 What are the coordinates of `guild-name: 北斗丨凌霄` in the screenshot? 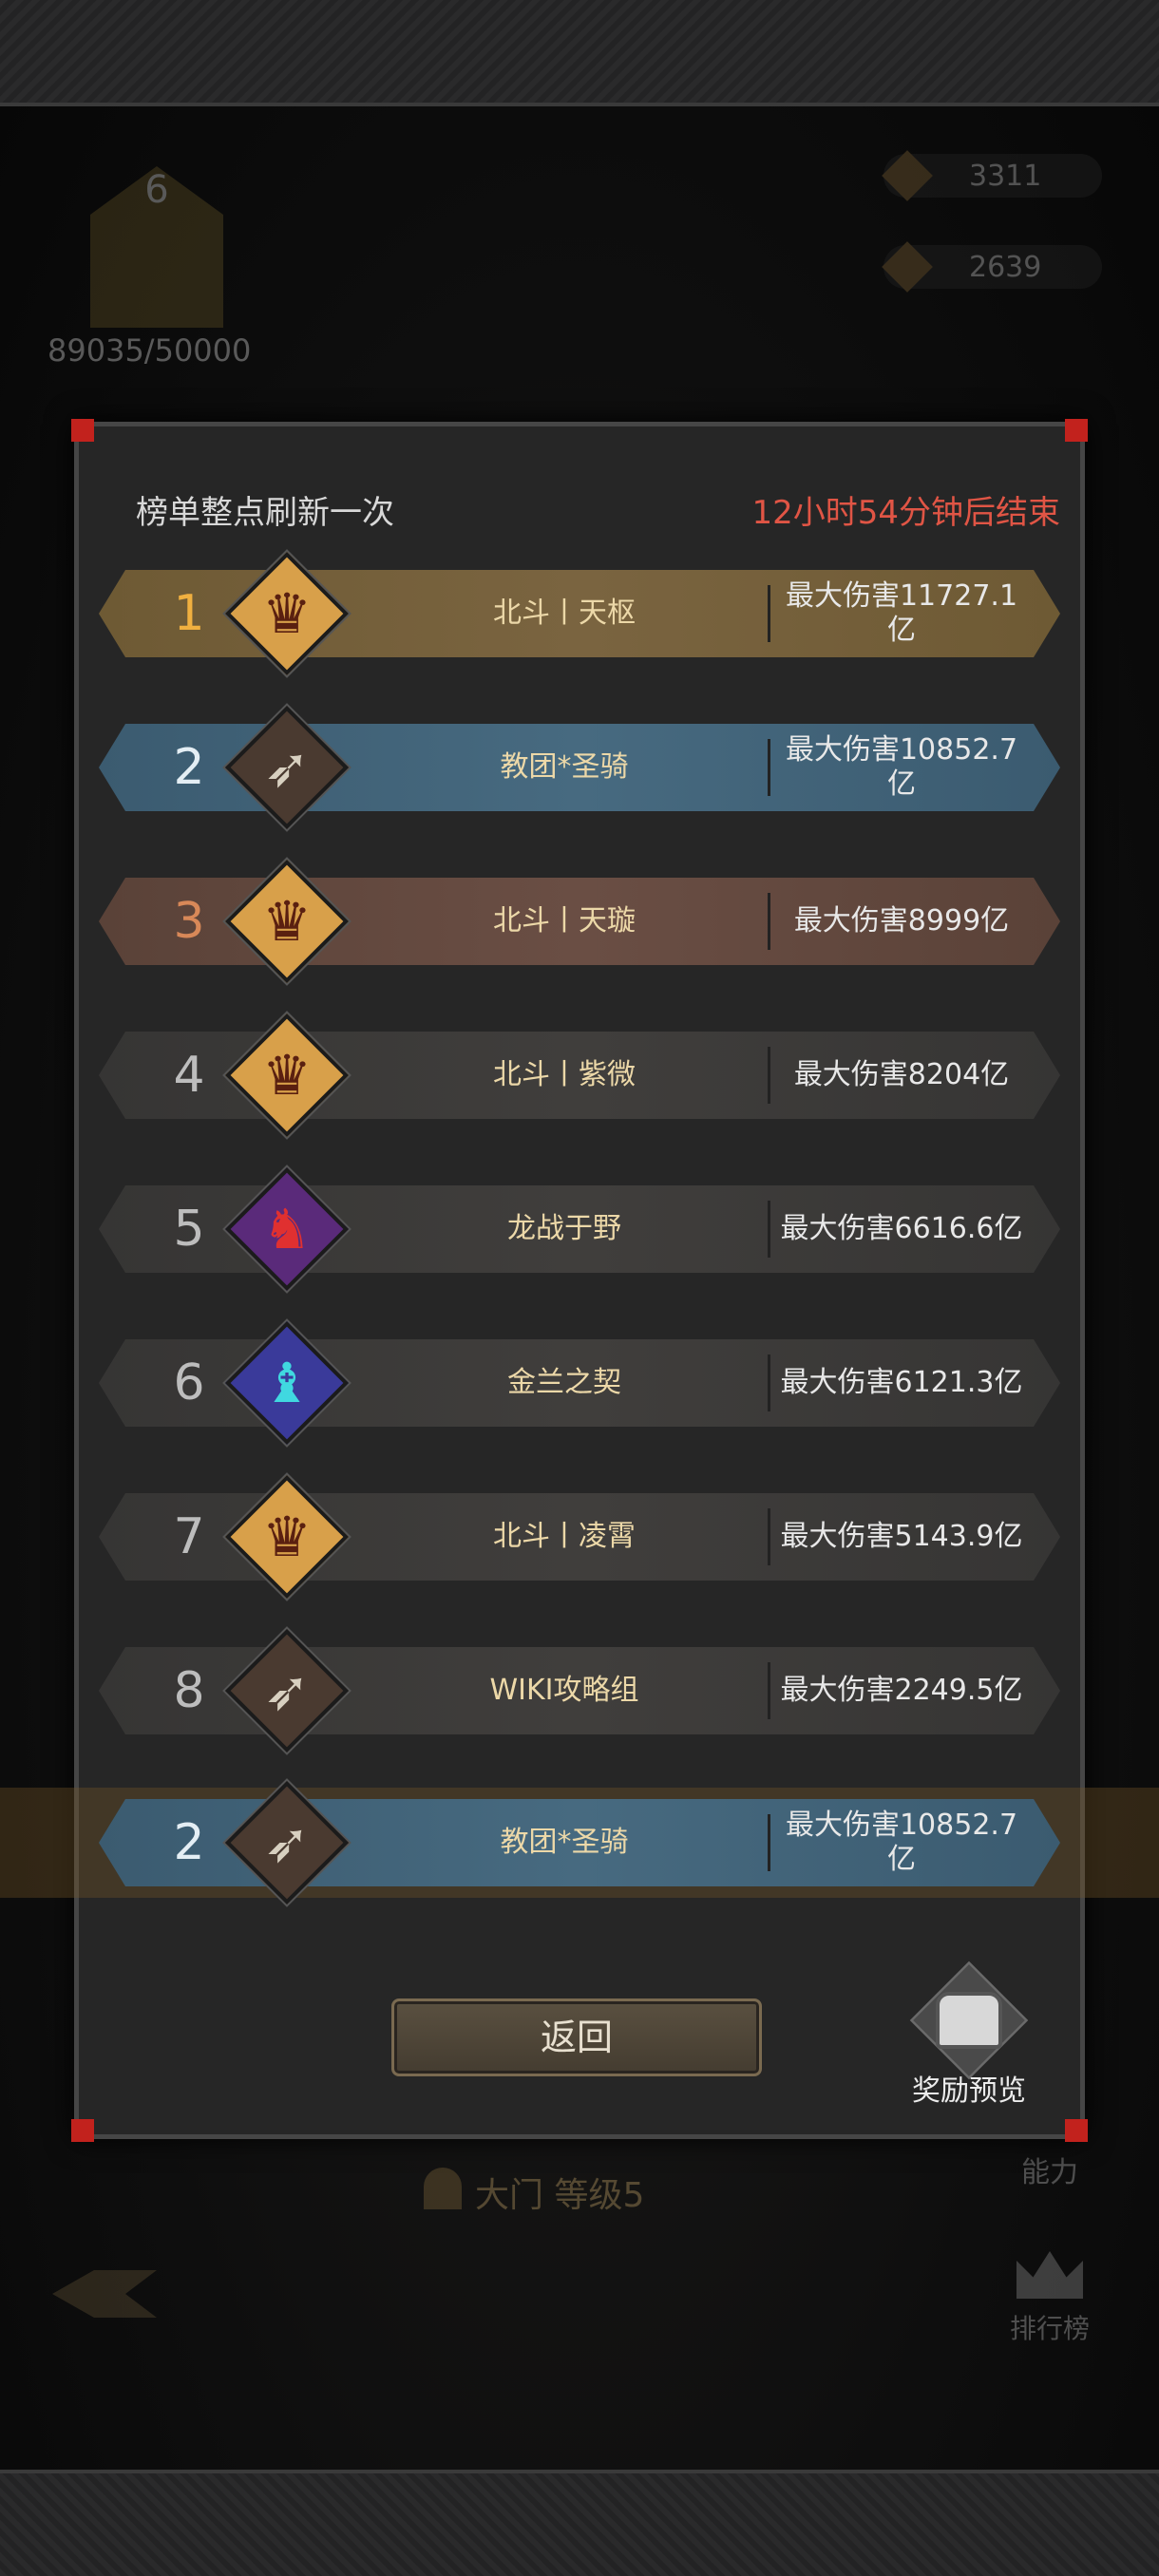 It's located at (564, 1536).